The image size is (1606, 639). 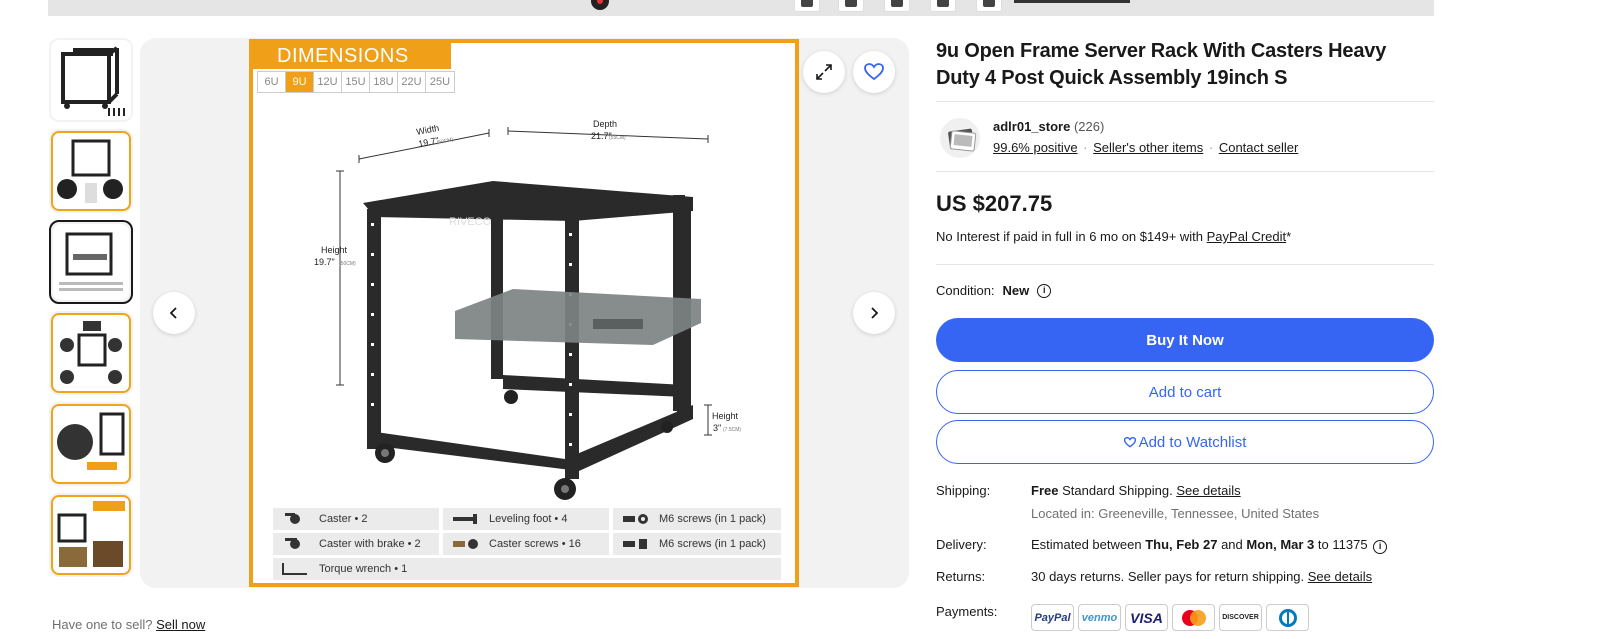 What do you see at coordinates (356, 544) in the screenshot?
I see `part-item: Caster with brake • 2` at bounding box center [356, 544].